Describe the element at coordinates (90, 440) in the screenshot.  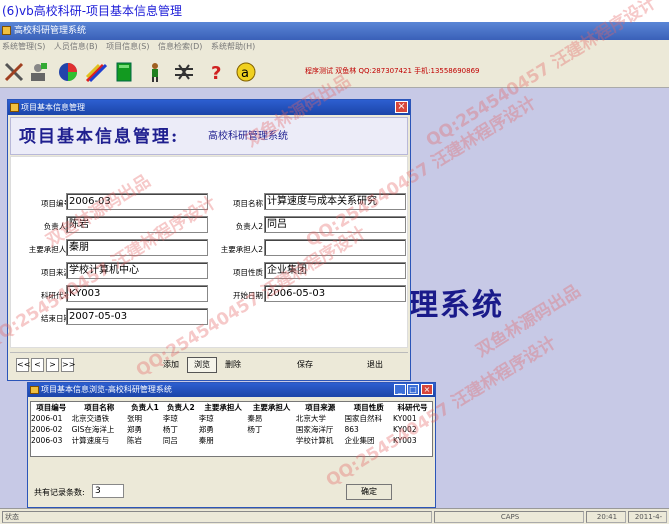
I see `table-cell: 计算速度与` at that location.